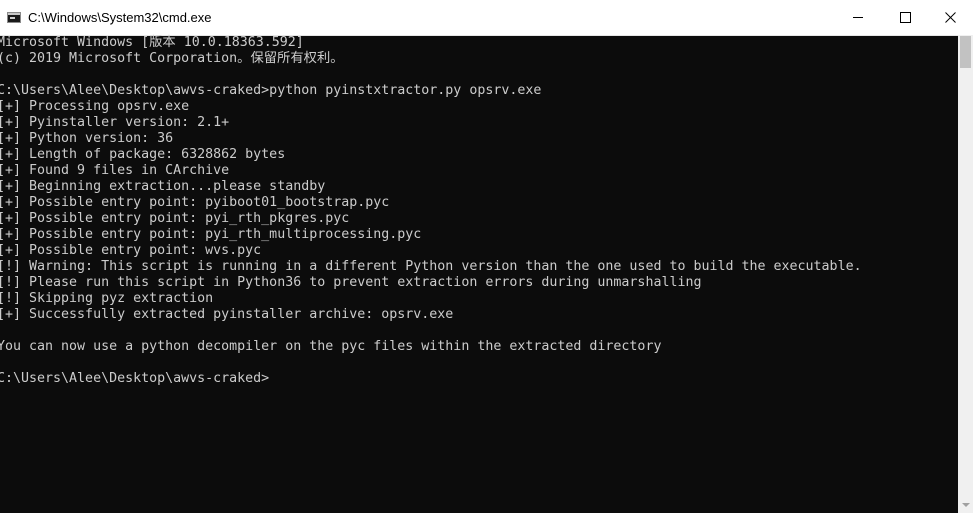 This screenshot has width=973, height=513. I want to click on maximize-icon, so click(905, 17).